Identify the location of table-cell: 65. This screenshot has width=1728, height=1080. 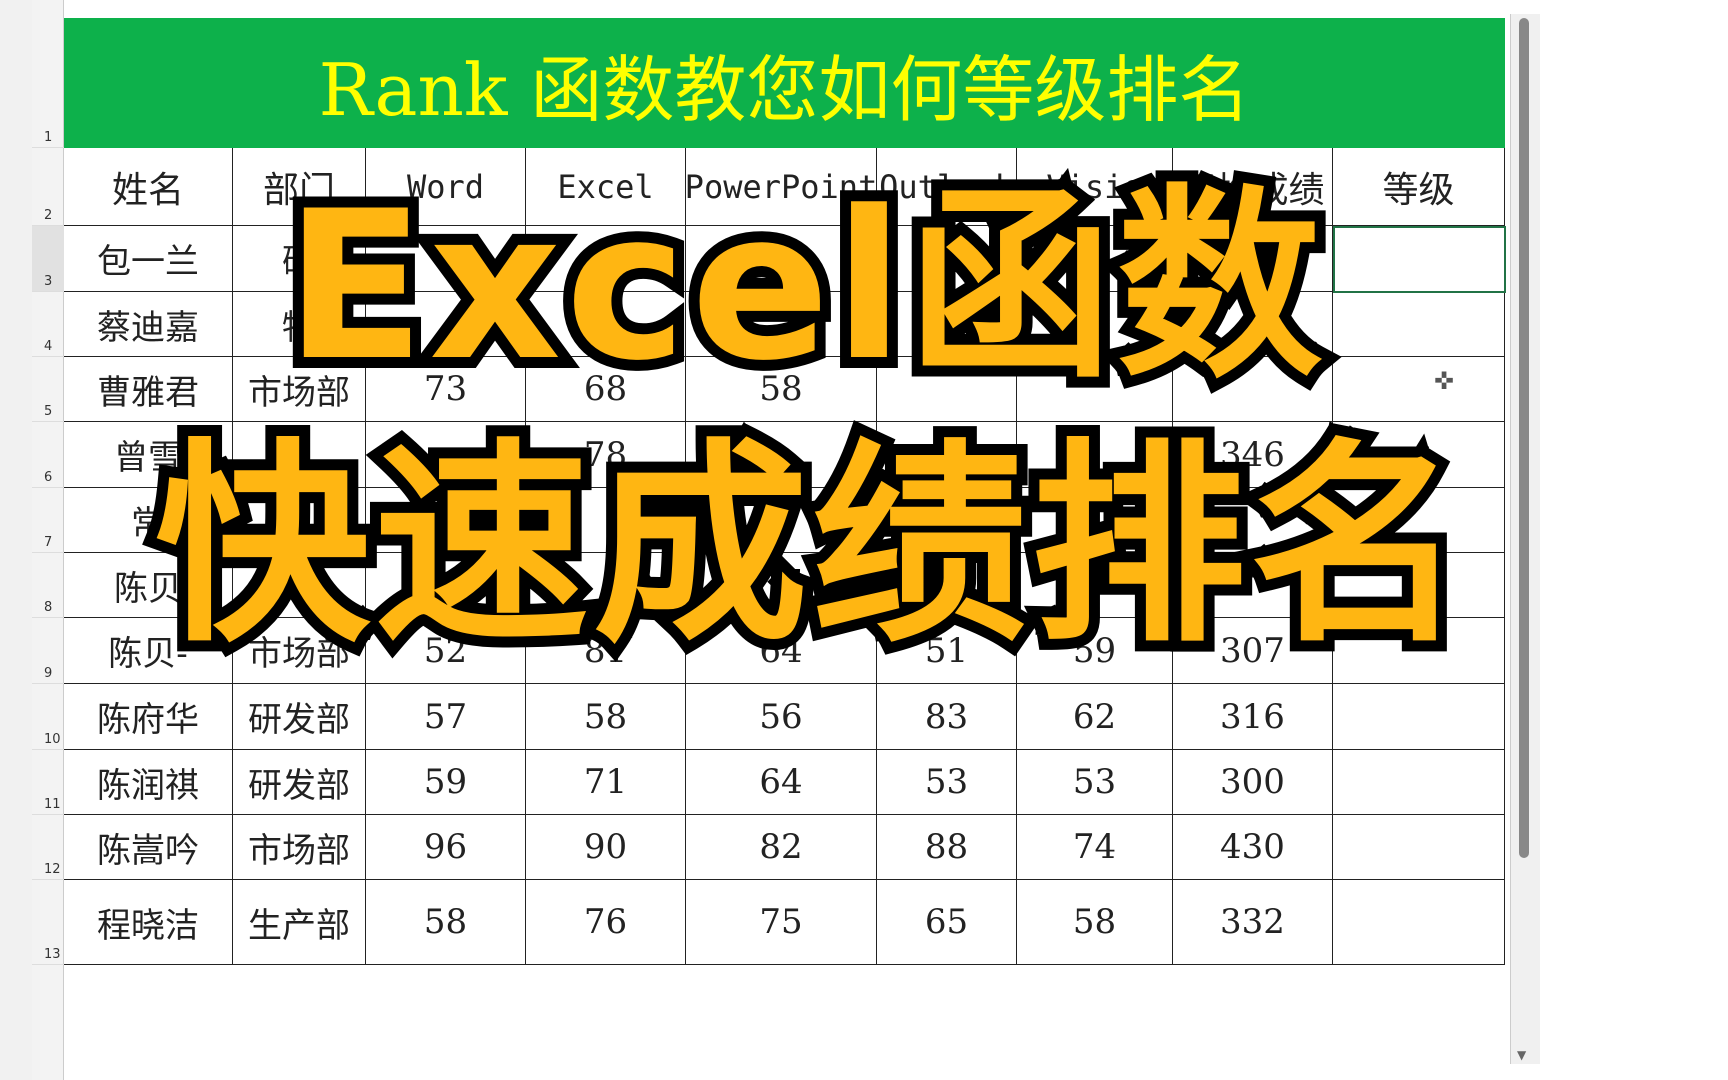
(947, 922).